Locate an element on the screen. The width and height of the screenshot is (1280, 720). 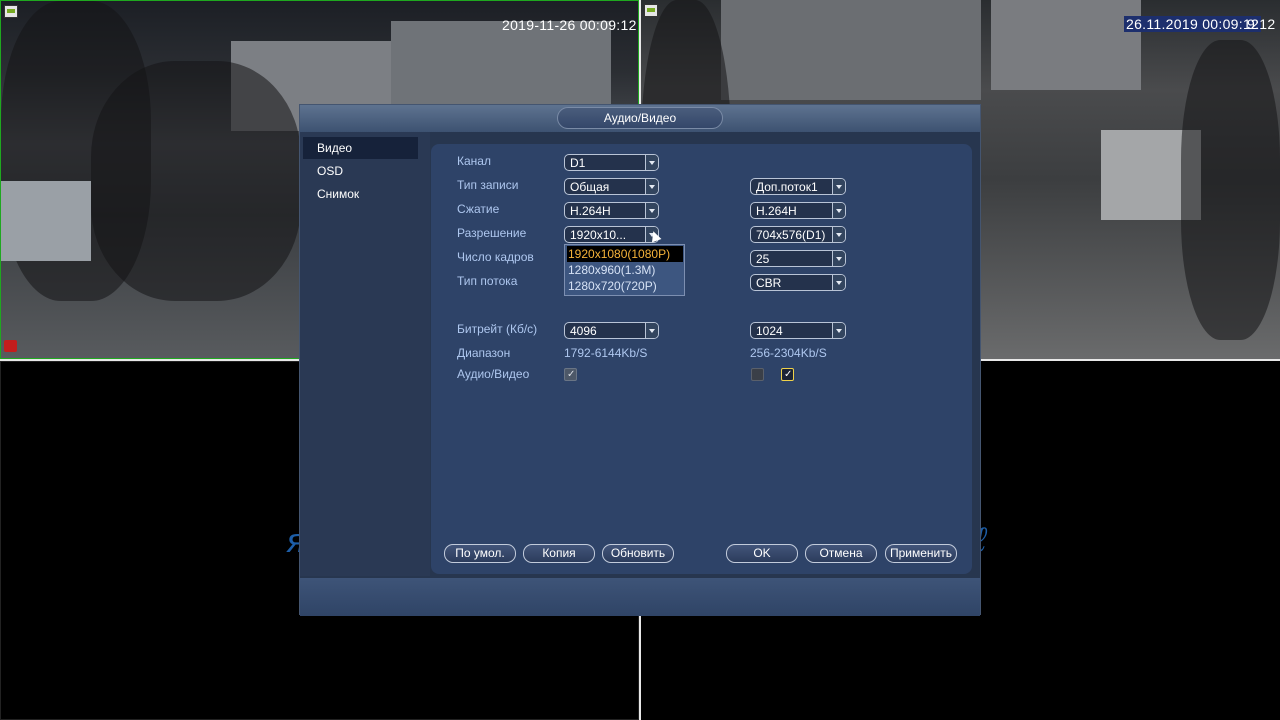
record-type-sub-value: Доп.поток1 is located at coordinates (787, 187).